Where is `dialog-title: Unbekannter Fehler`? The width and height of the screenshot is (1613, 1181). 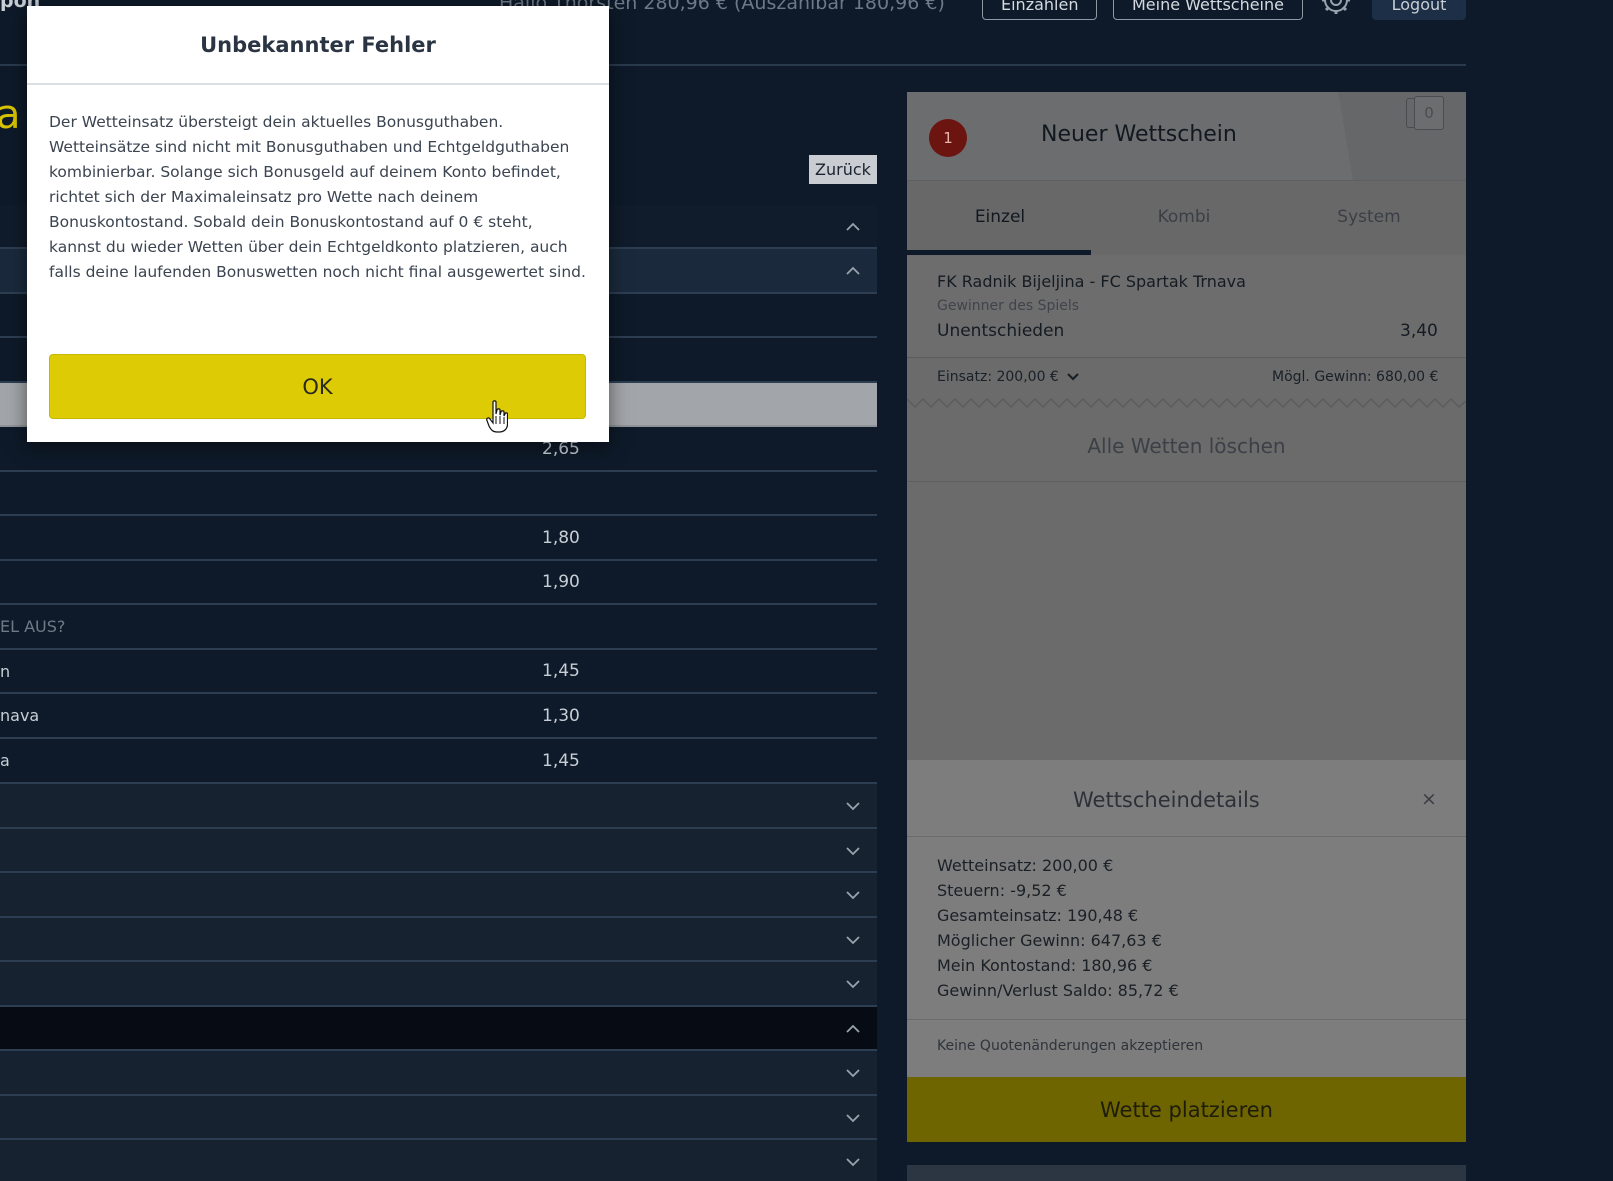 dialog-title: Unbekannter Fehler is located at coordinates (318, 45).